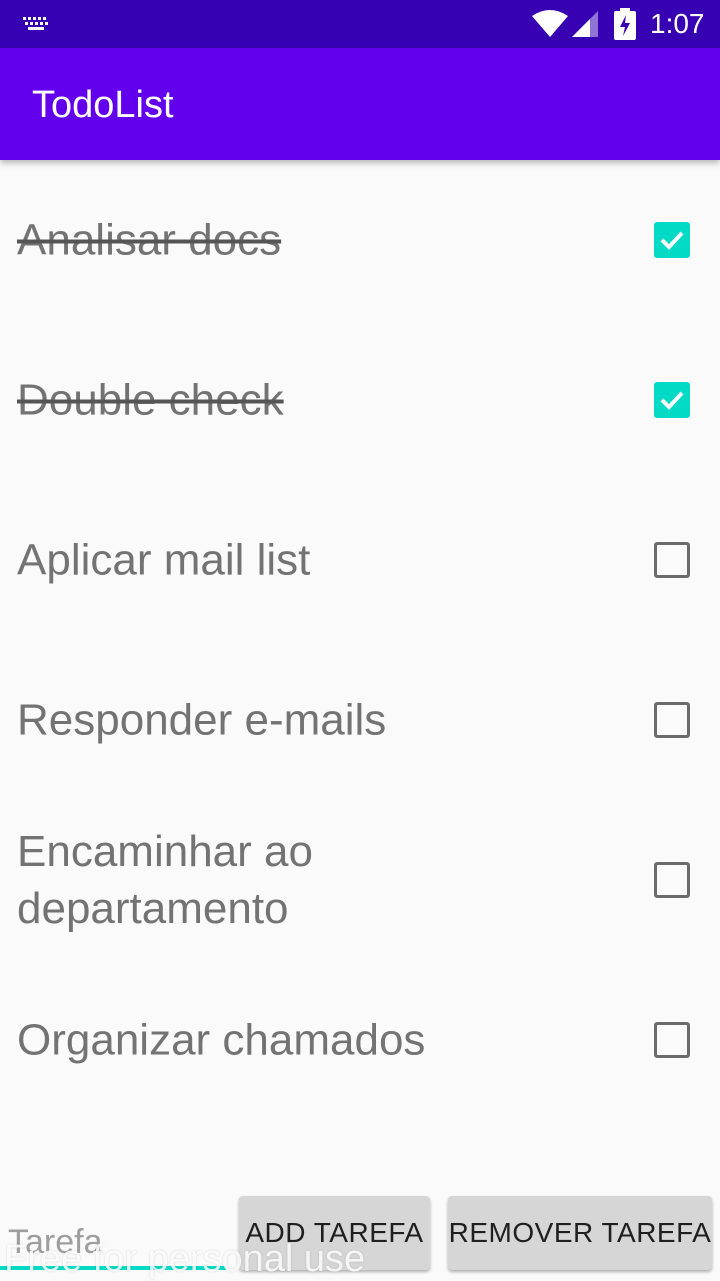 Image resolution: width=720 pixels, height=1281 pixels. I want to click on tarefa-input, so click(113, 1230).